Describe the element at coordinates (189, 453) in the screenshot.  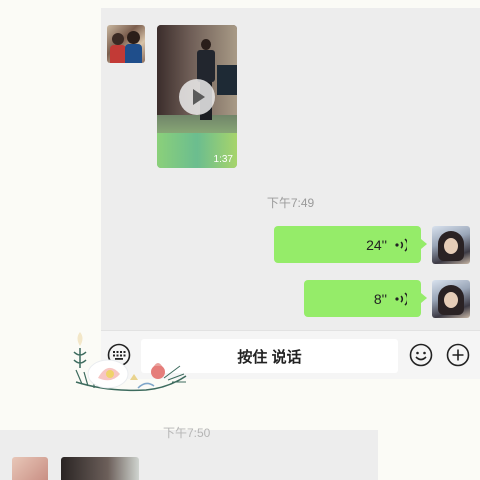
I see `chat-panel-lower: 下午7:50` at that location.